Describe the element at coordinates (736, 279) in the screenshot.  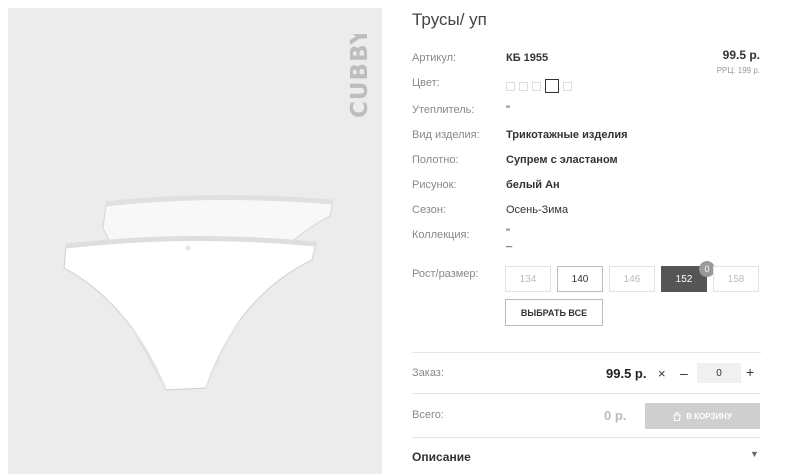
I see `size-158: 158` at that location.